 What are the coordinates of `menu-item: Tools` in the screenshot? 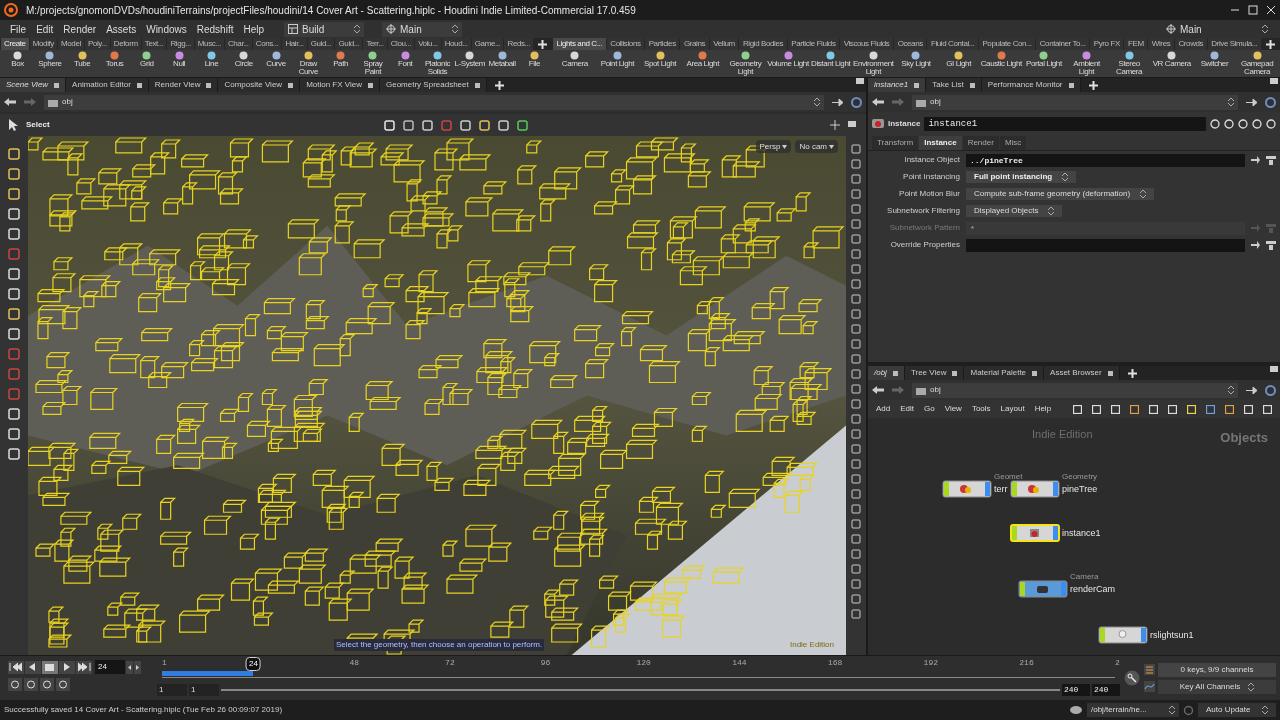 It's located at (981, 409).